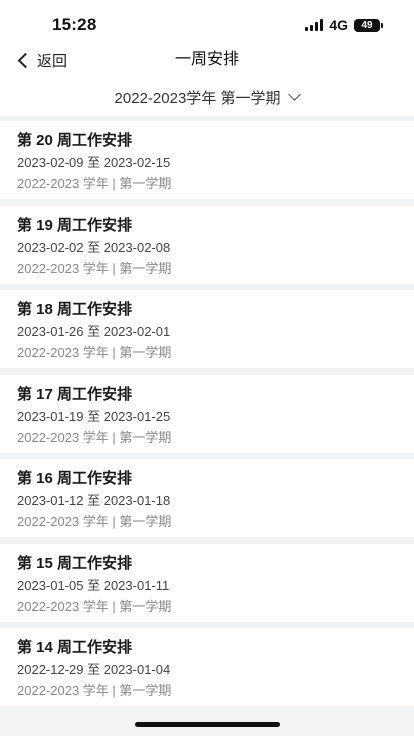  Describe the element at coordinates (338, 25) in the screenshot. I see `network-label: 4G` at that location.